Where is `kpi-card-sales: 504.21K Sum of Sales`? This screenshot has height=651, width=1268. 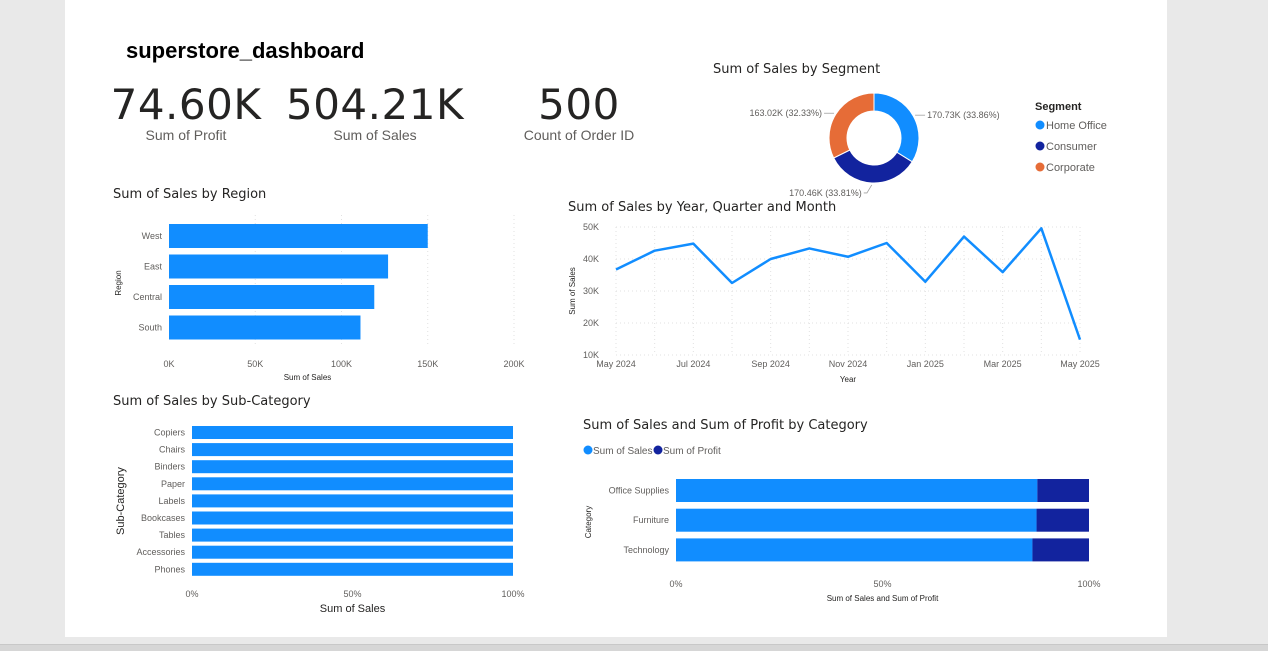
kpi-card-sales: 504.21K Sum of Sales is located at coordinates (375, 111).